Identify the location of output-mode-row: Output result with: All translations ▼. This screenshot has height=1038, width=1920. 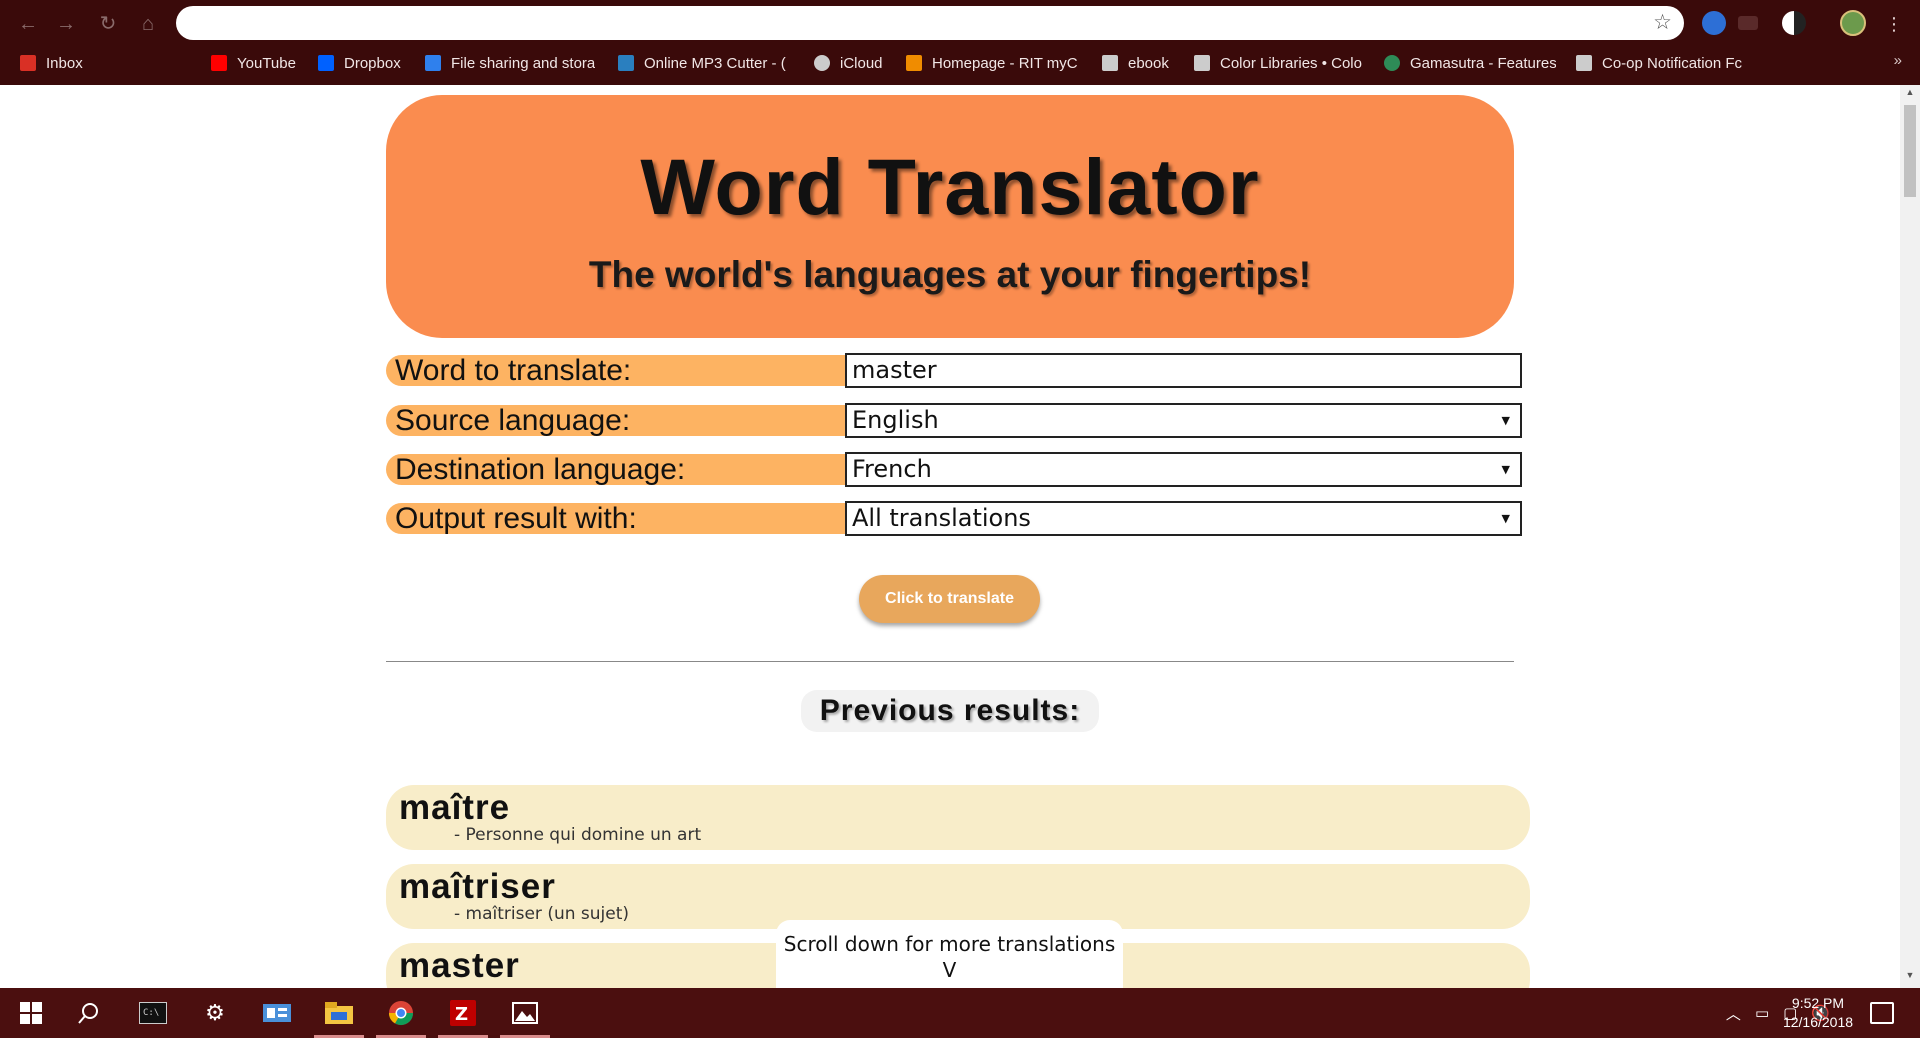
(954, 518).